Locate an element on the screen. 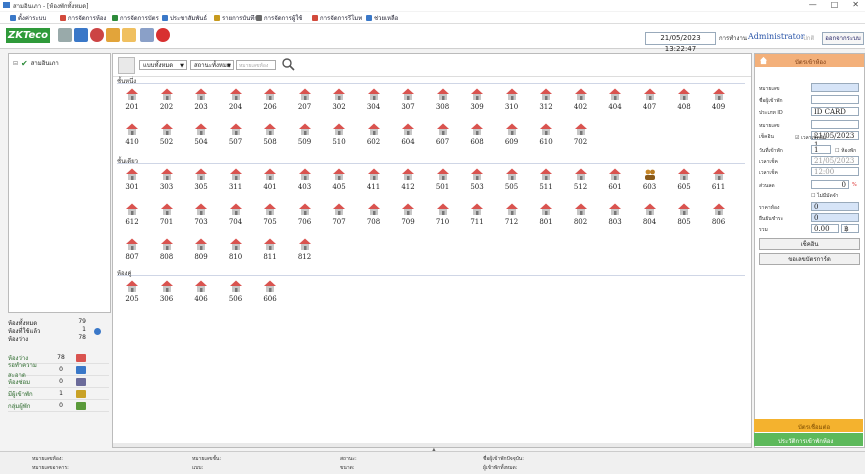  room-vacant: 505 is located at coordinates (512, 182).